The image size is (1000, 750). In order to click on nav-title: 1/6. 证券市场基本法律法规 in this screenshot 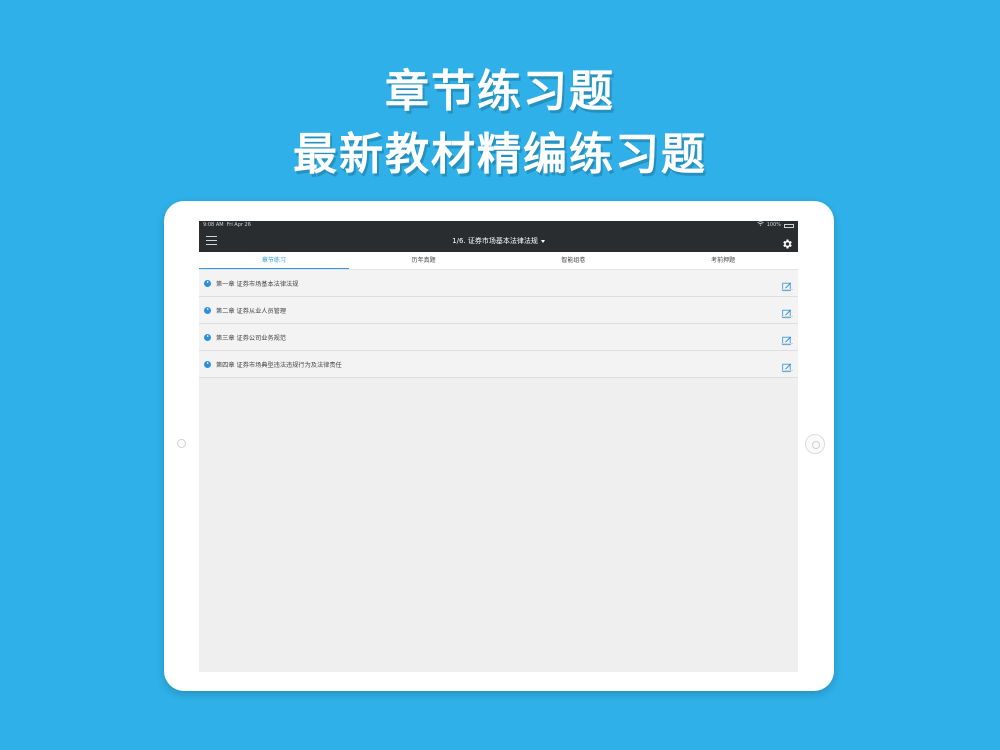, I will do `click(495, 241)`.